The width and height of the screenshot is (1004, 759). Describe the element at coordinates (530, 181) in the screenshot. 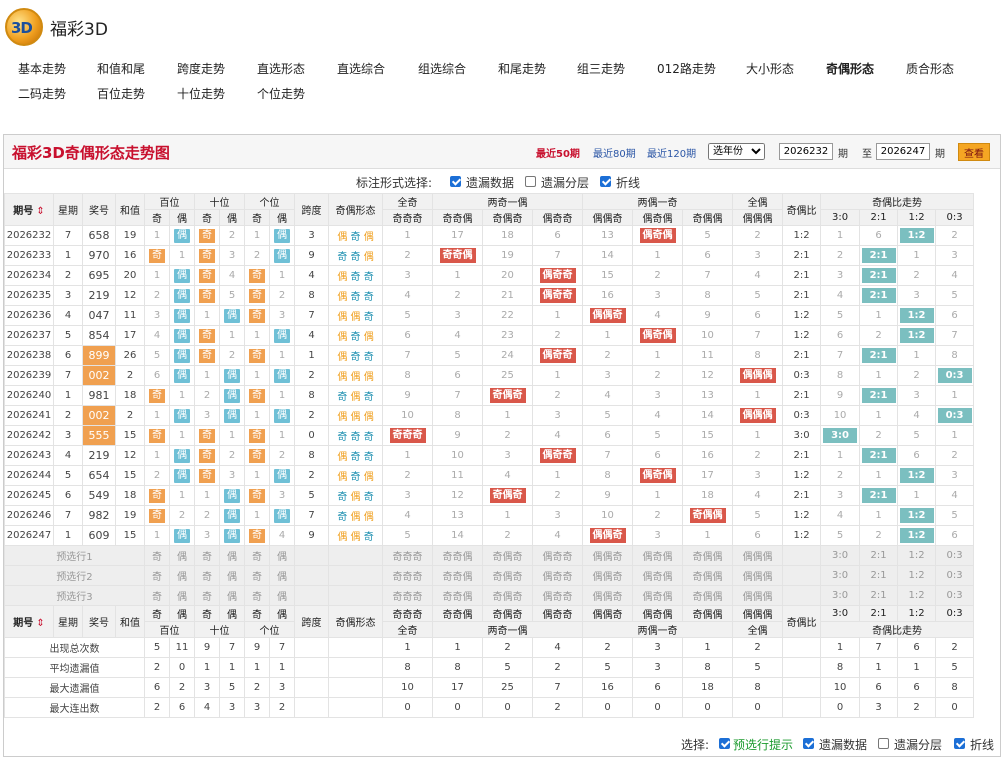

I see `missing-layer-checkbox` at that location.